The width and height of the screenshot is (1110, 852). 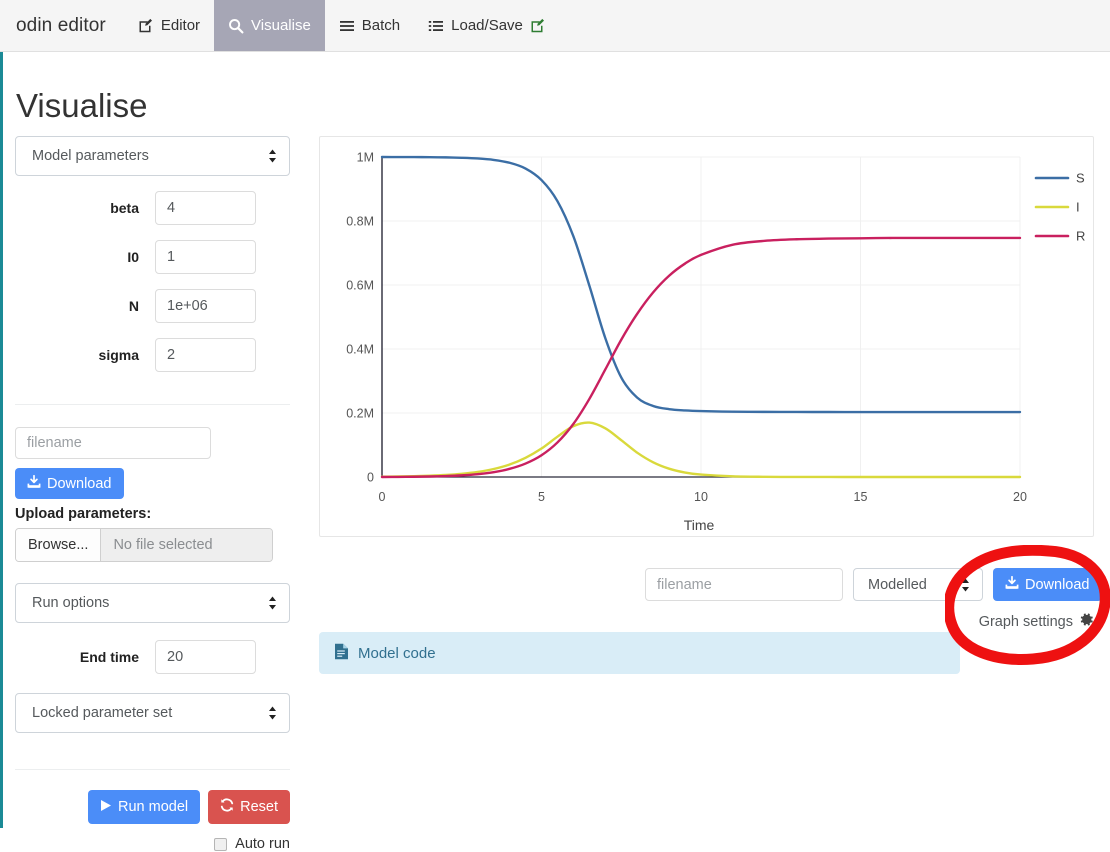 I want to click on locked-parameter-set-select: Locked parameter set, so click(x=152, y=713).